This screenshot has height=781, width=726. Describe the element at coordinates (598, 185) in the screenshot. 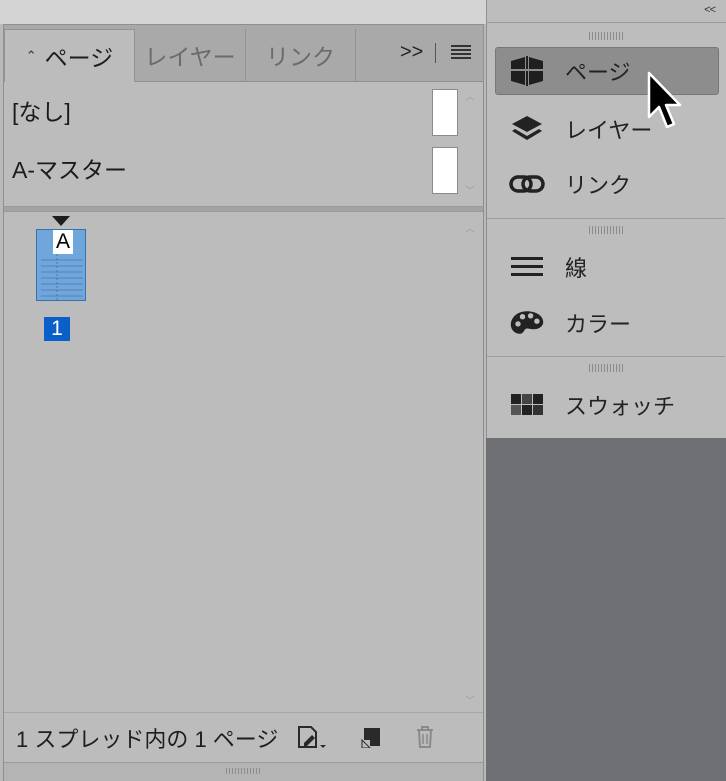

I see `dock-item-label: リンク` at that location.